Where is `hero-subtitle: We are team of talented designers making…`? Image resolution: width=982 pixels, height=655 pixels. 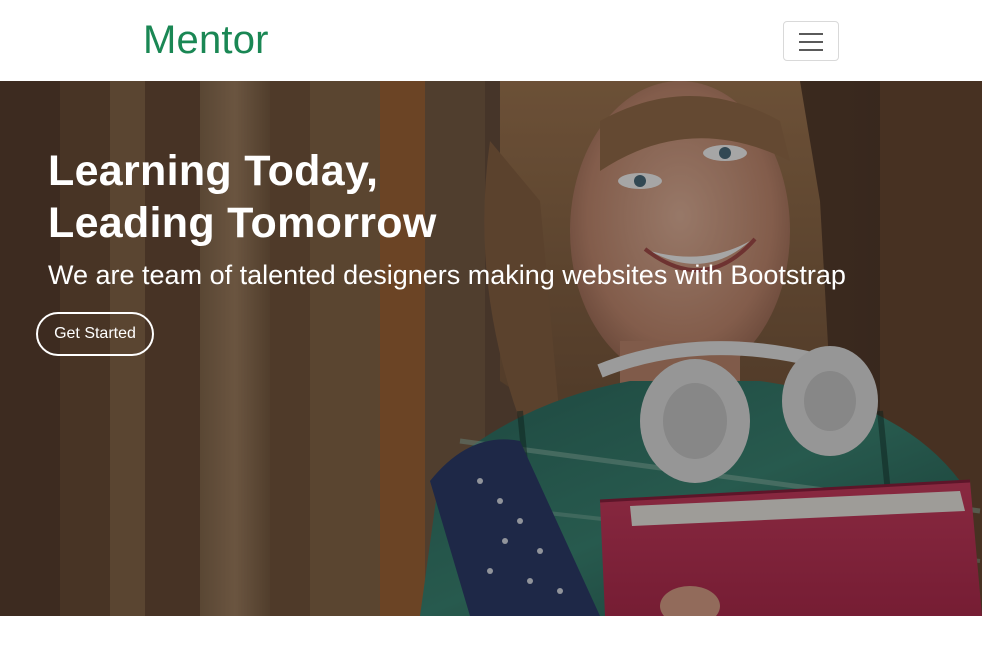 hero-subtitle: We are team of talented designers making… is located at coordinates (447, 275).